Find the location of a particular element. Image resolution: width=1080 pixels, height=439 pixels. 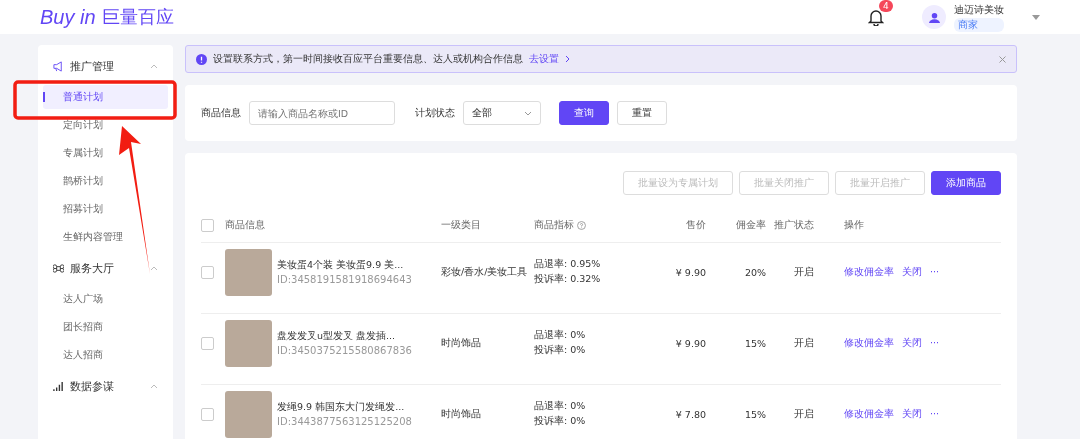

notification-badge: 4 is located at coordinates (886, 6).